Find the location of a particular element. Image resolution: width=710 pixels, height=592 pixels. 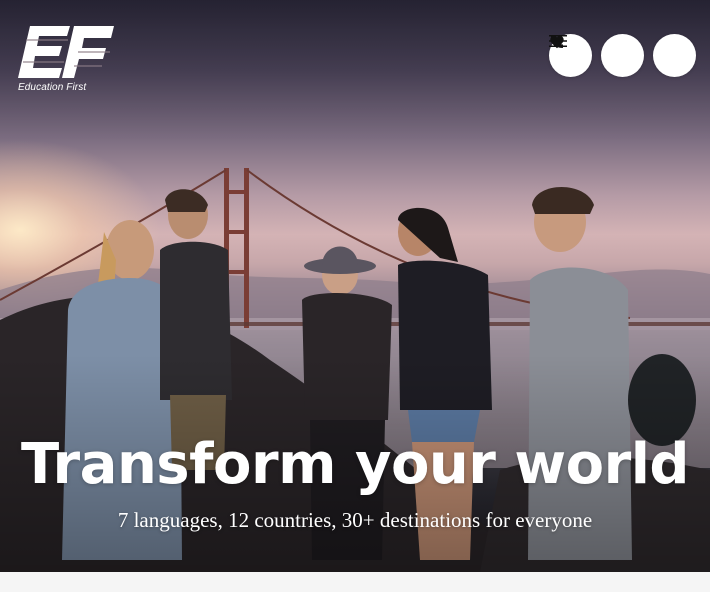

header-actions is located at coordinates (622, 55).